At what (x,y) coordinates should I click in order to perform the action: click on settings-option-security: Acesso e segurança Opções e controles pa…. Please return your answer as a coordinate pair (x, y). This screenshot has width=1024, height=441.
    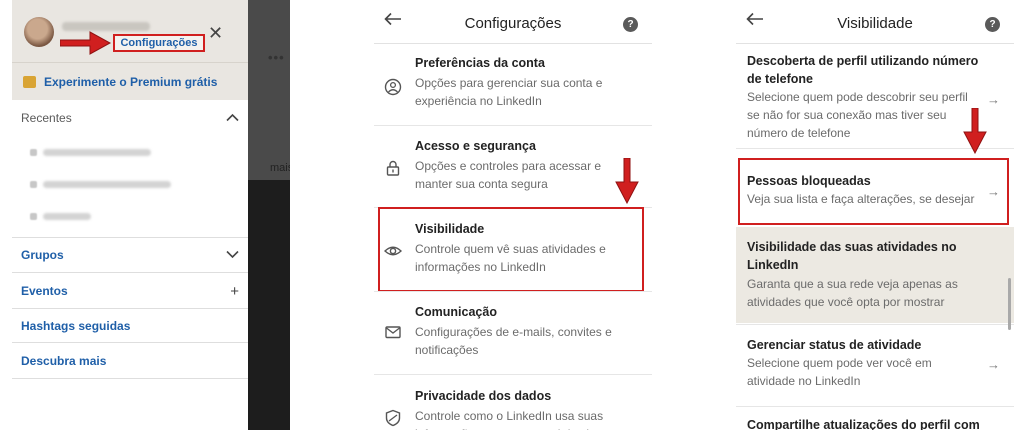
    Looking at the image, I should click on (513, 170).